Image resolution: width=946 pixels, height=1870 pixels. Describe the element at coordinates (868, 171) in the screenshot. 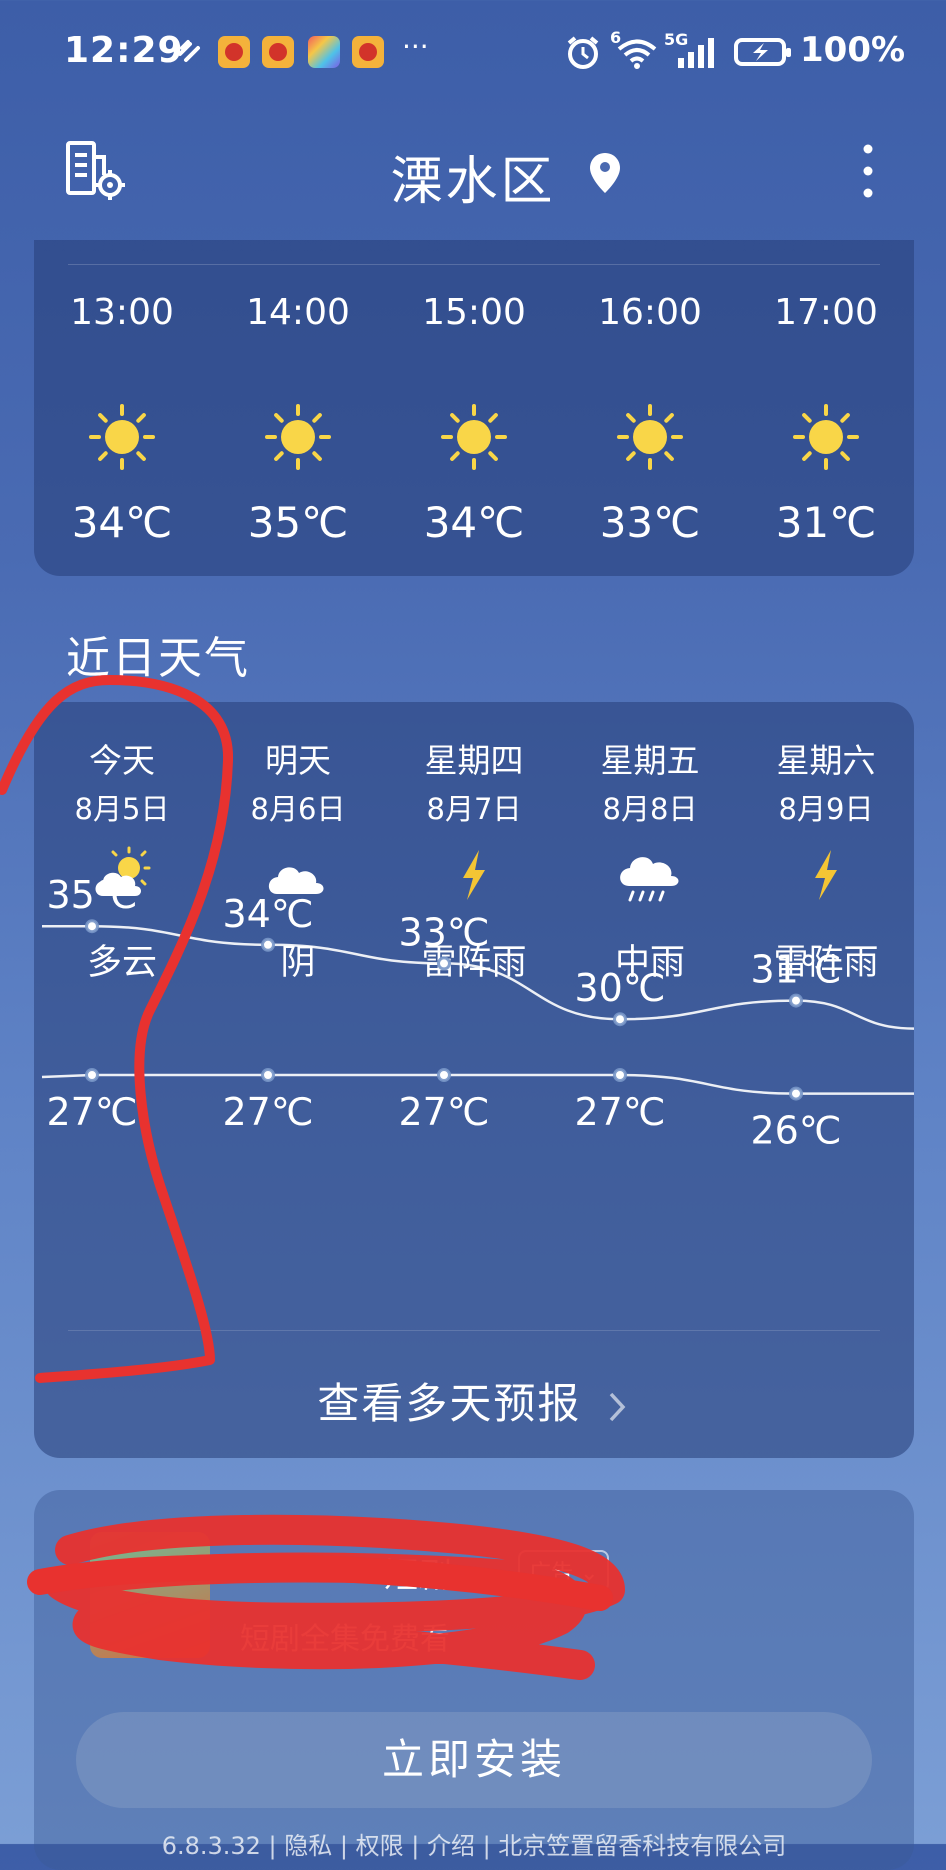

I see `more-vertical-icon` at that location.